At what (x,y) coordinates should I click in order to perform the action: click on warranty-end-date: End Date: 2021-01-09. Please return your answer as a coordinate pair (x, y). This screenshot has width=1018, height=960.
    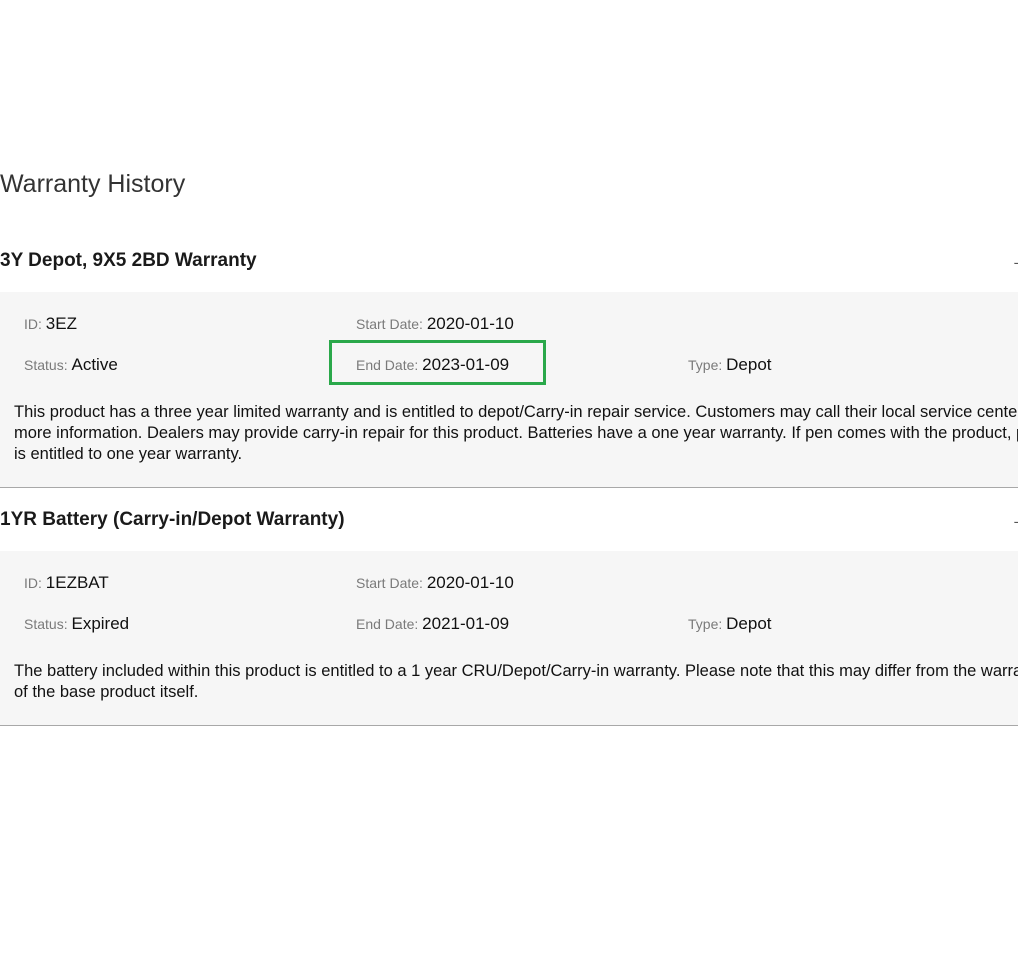
    Looking at the image, I should click on (433, 623).